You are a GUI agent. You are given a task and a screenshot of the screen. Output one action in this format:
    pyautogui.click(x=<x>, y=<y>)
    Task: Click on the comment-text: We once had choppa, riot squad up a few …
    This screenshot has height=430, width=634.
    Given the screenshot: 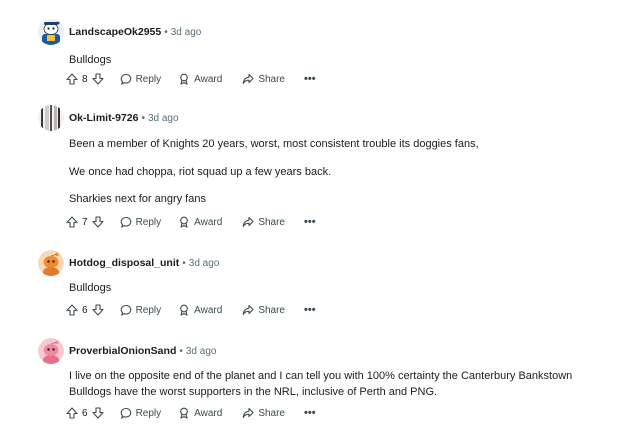 What is the action you would take?
    pyautogui.click(x=200, y=172)
    